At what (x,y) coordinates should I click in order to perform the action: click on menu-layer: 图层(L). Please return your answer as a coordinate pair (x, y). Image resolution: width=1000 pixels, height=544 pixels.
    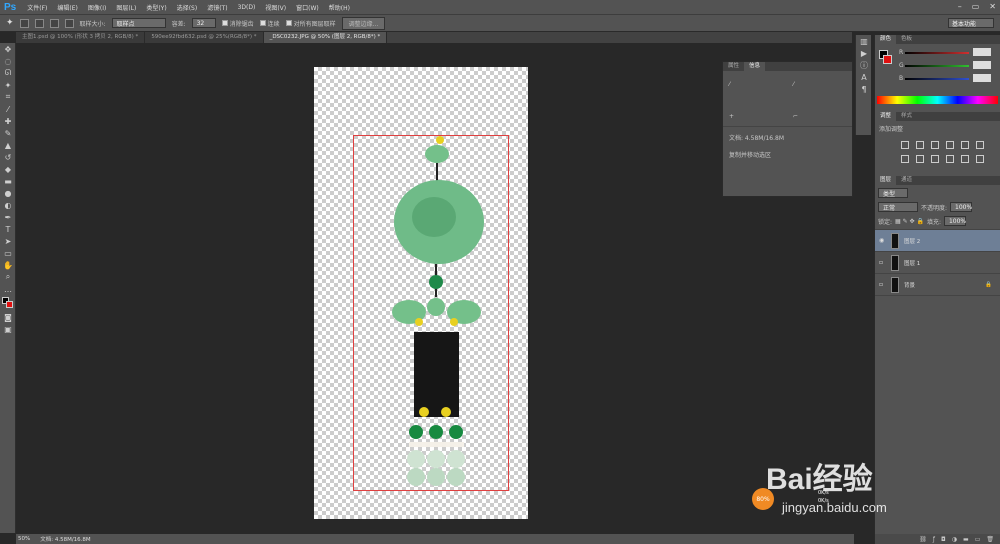
    Looking at the image, I should click on (126, 7).